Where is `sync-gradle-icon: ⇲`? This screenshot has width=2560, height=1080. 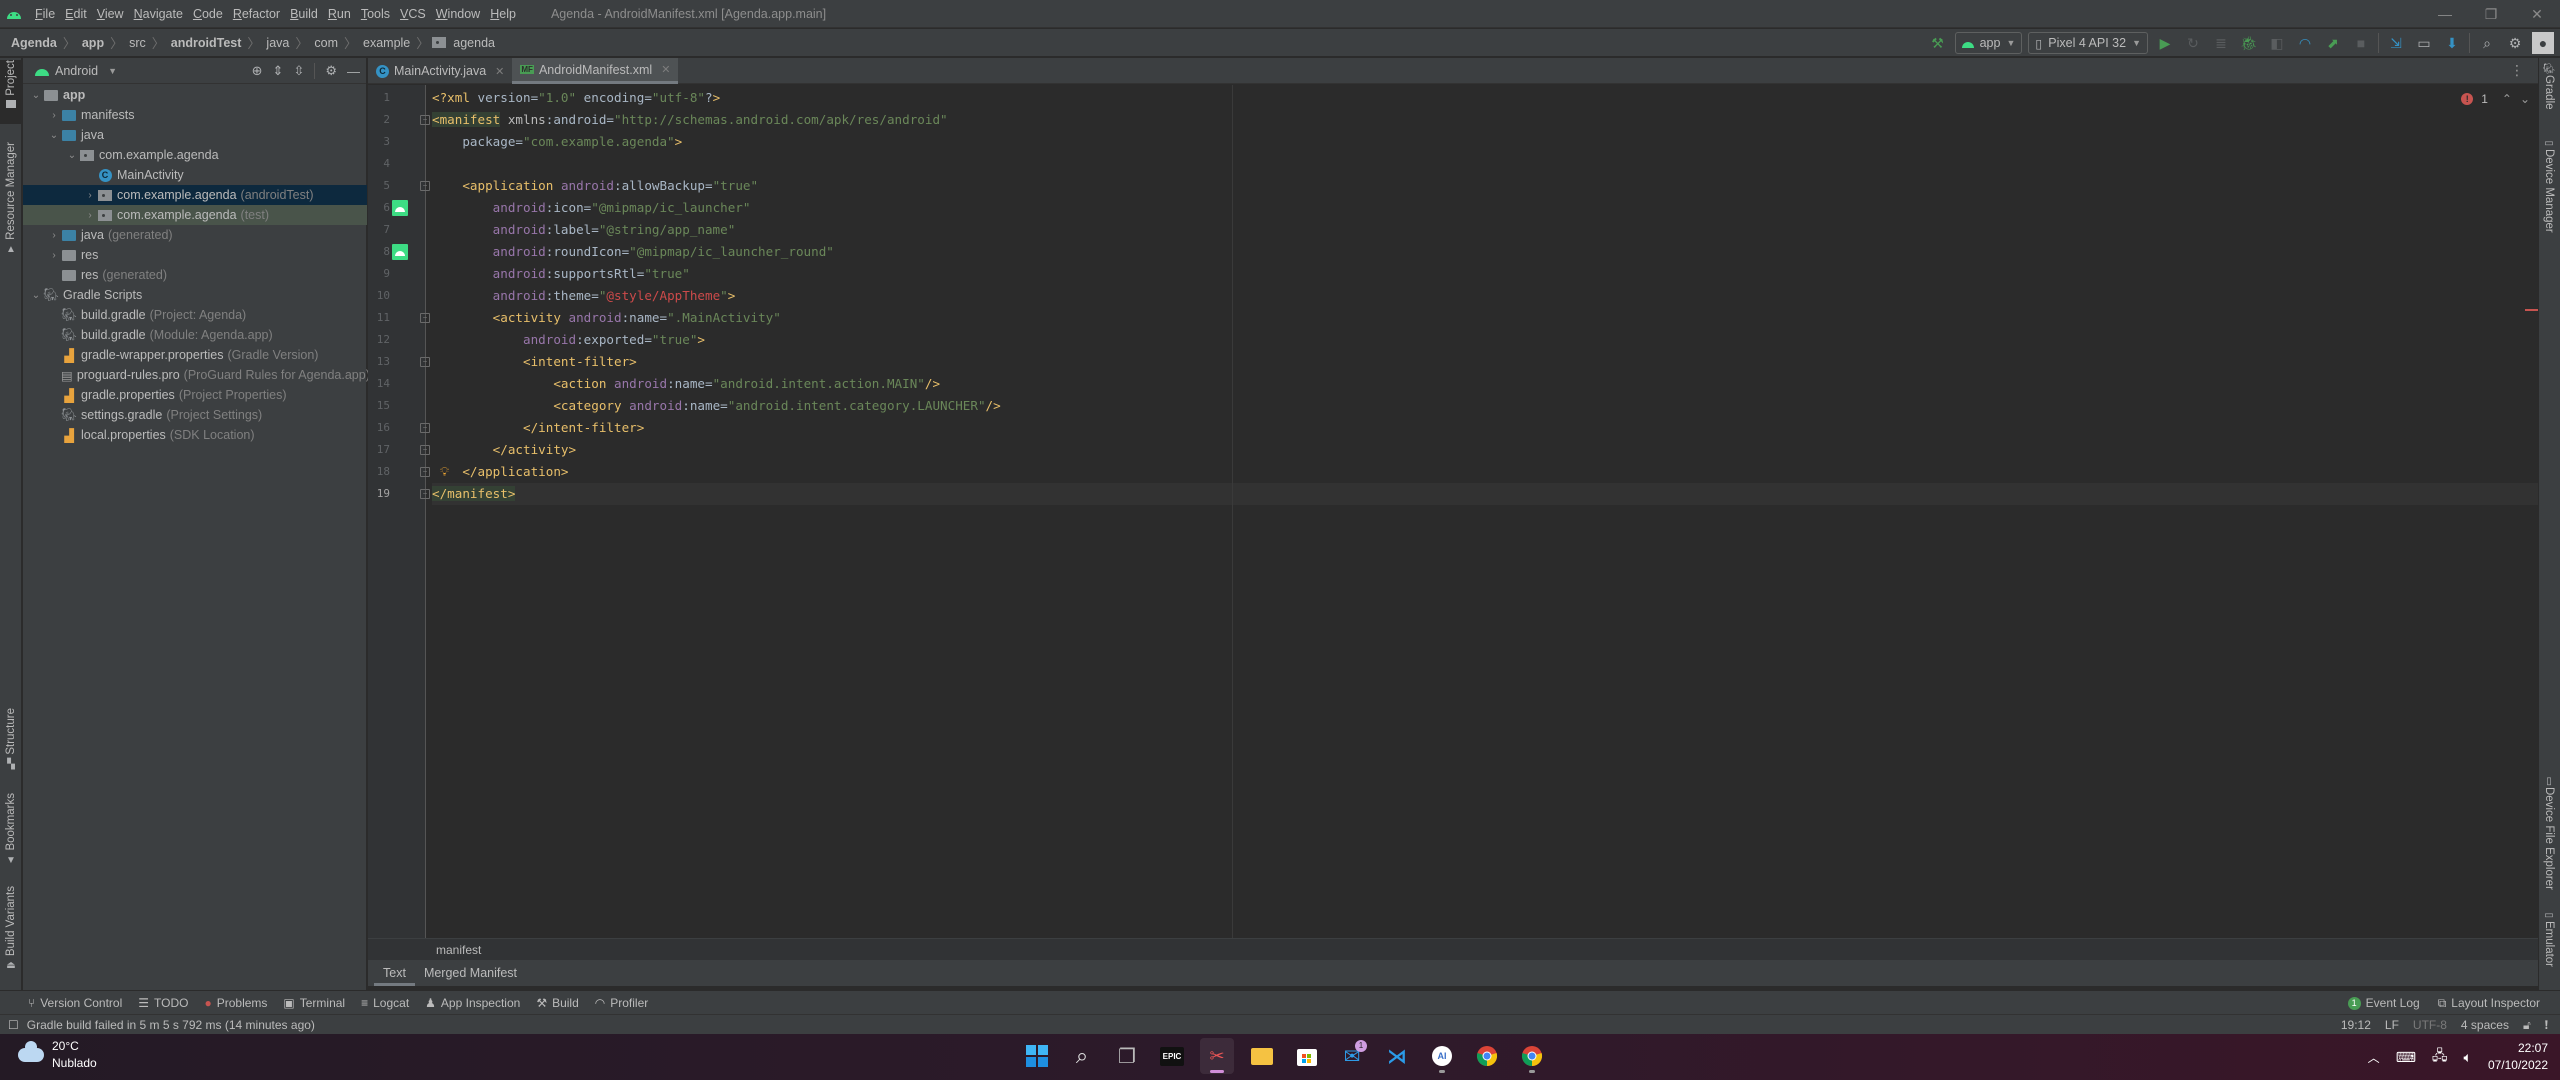 sync-gradle-icon: ⇲ is located at coordinates (2396, 43).